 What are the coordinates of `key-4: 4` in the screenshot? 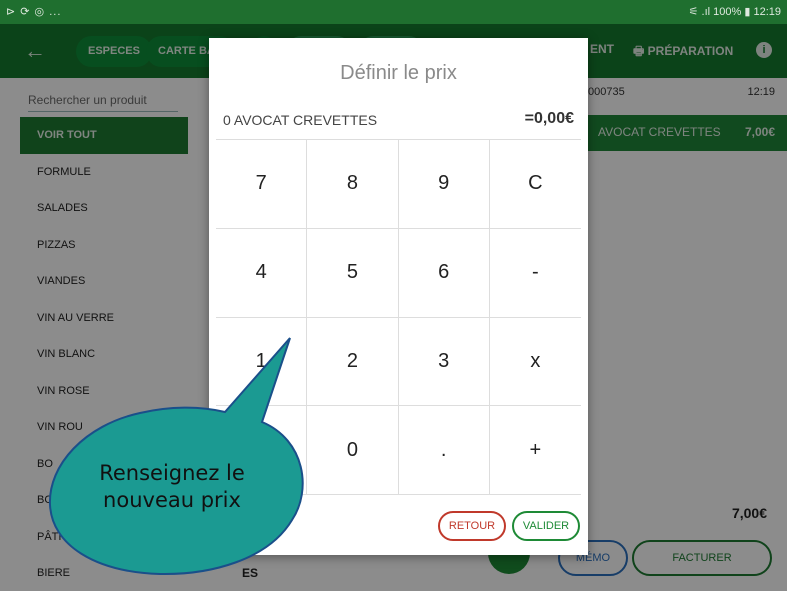 It's located at (262, 273).